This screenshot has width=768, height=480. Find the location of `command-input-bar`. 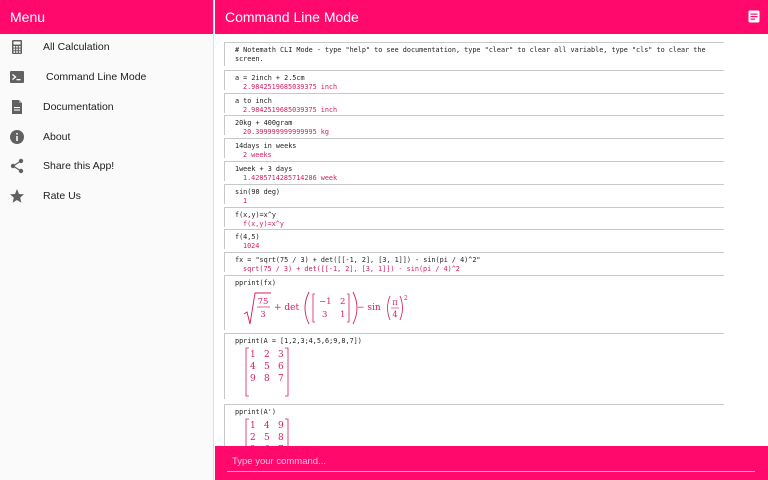

command-input-bar is located at coordinates (491, 463).